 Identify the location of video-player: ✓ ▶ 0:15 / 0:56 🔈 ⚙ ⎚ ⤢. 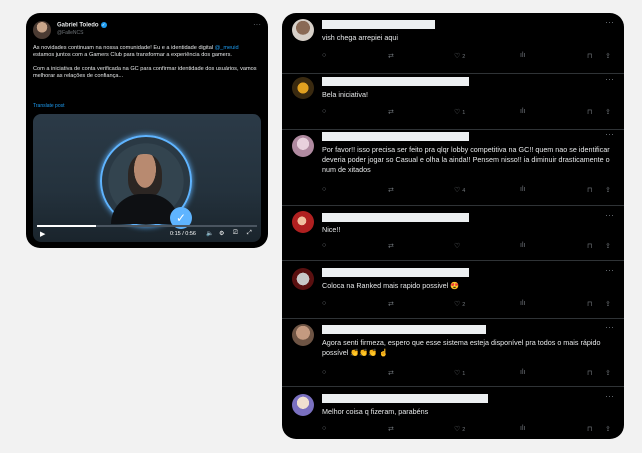
(147, 178).